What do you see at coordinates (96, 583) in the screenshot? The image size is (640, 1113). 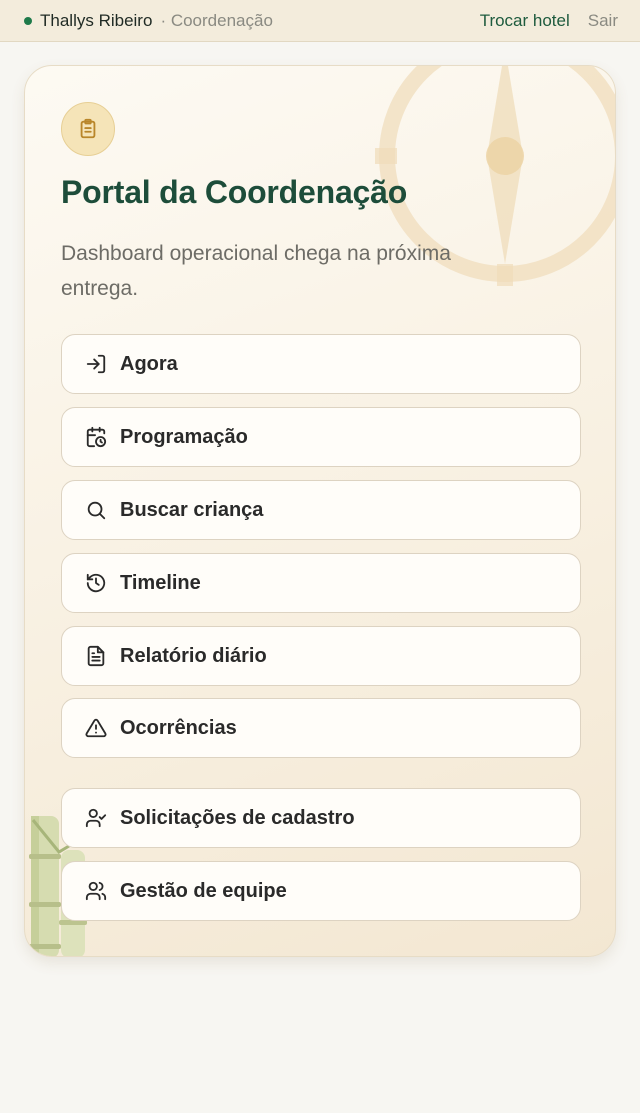 I see `history-icon` at bounding box center [96, 583].